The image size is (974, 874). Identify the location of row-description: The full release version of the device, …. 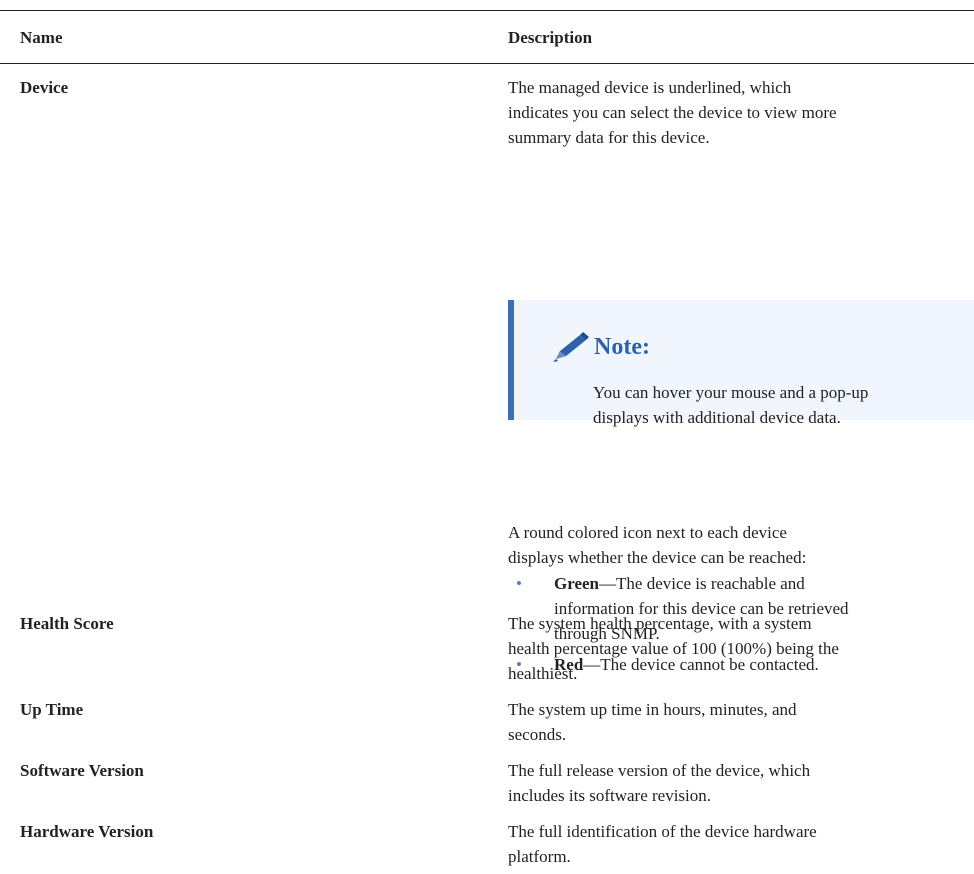
(659, 783).